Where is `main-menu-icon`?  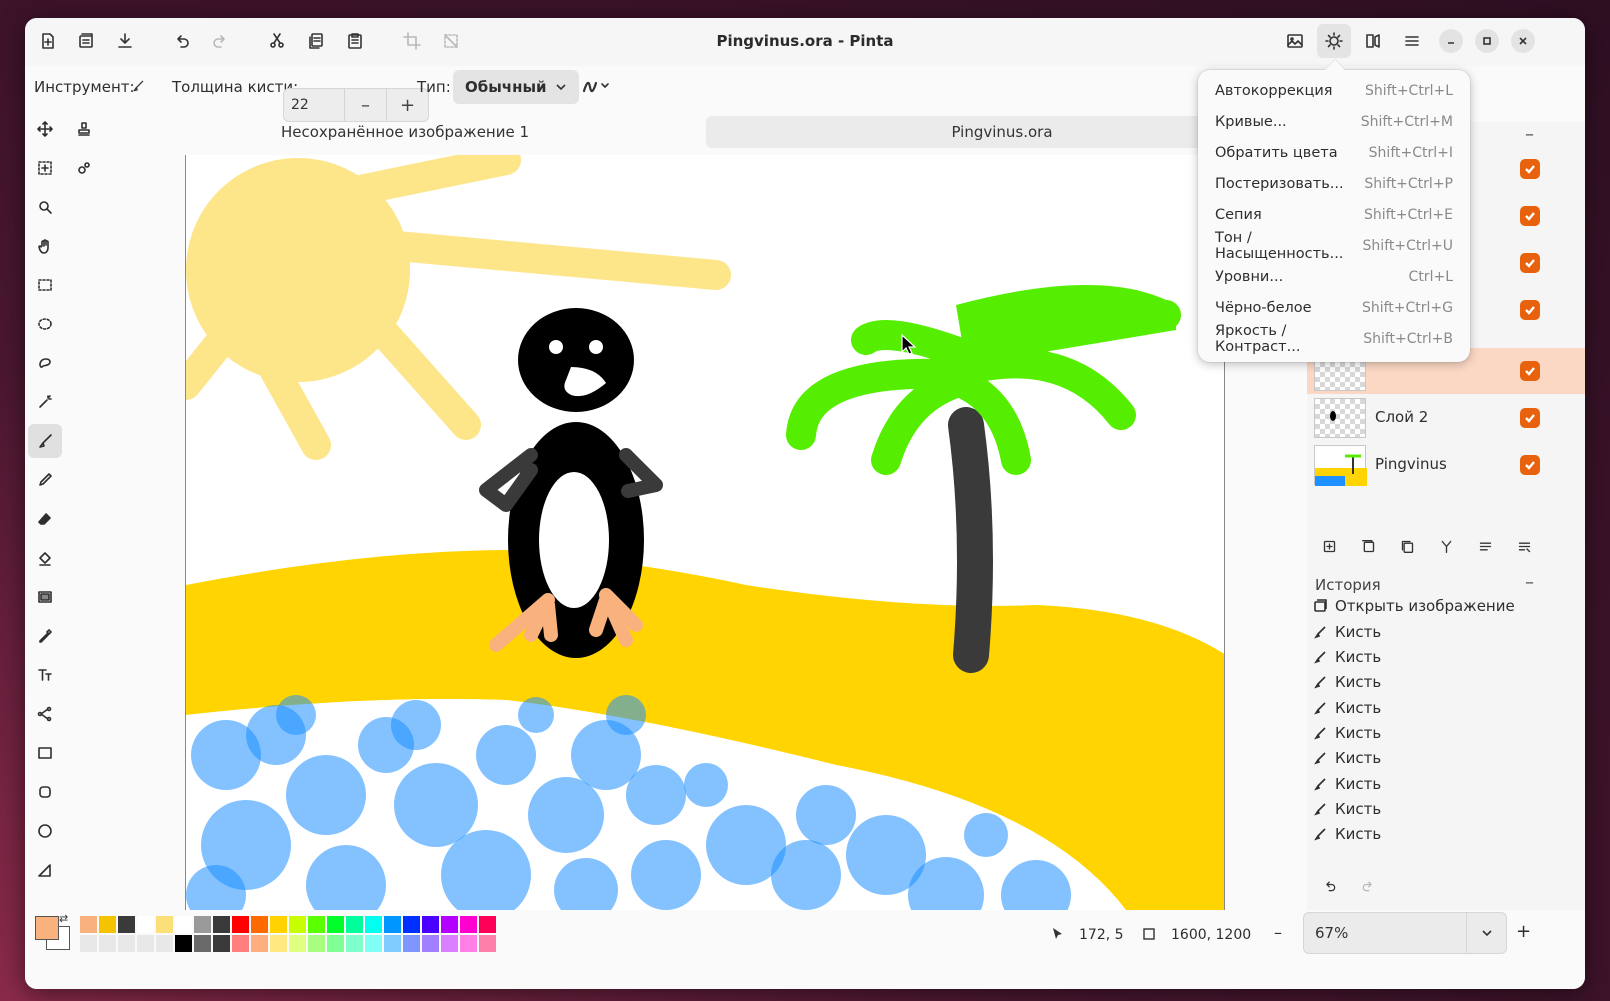 main-menu-icon is located at coordinates (1412, 41).